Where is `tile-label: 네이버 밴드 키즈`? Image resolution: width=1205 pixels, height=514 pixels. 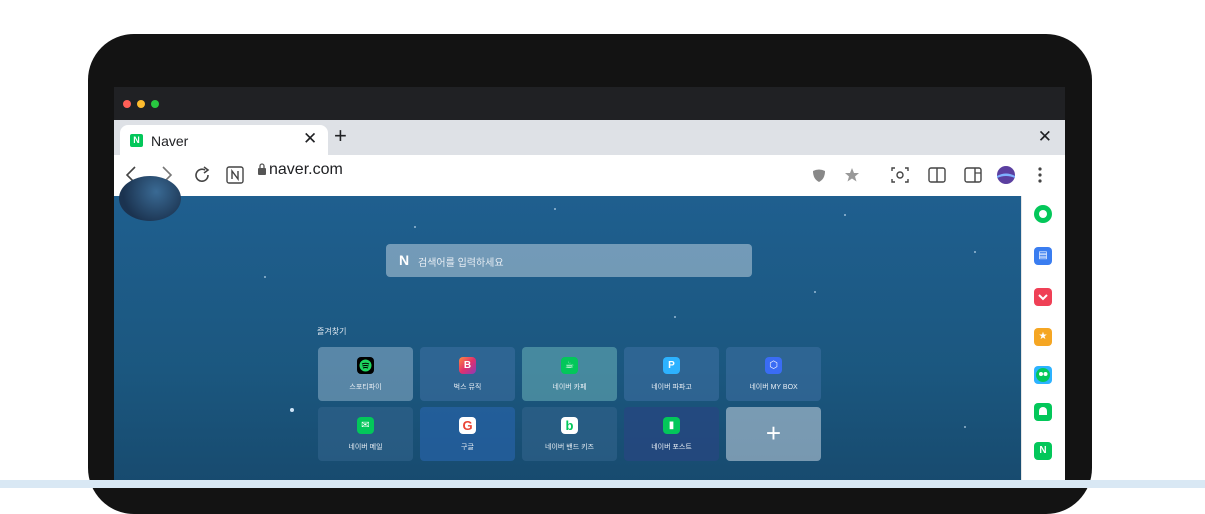 tile-label: 네이버 밴드 키즈 is located at coordinates (569, 447).